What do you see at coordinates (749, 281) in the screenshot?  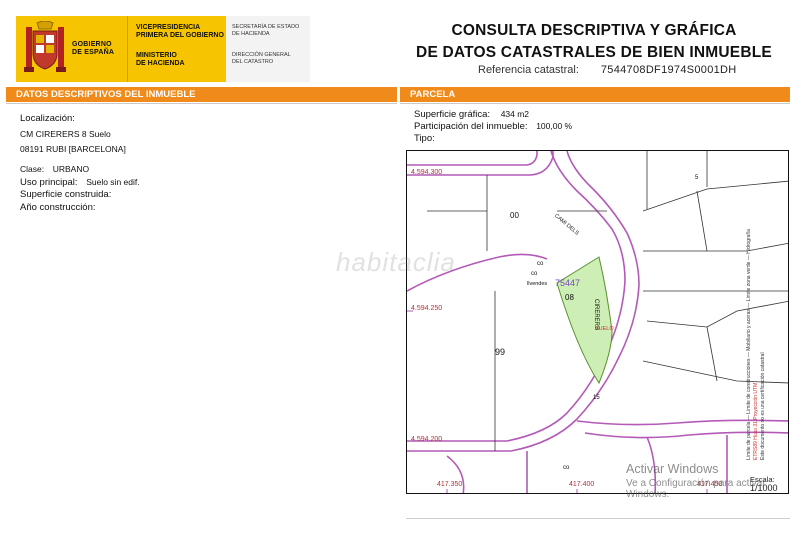 I see `legend-line: Límite zona verde` at bounding box center [749, 281].